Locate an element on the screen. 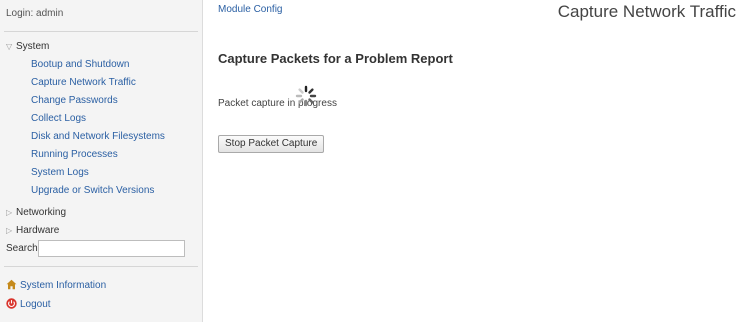 This screenshot has width=742, height=322. tree-category-system: ▽ System is located at coordinates (27, 47).